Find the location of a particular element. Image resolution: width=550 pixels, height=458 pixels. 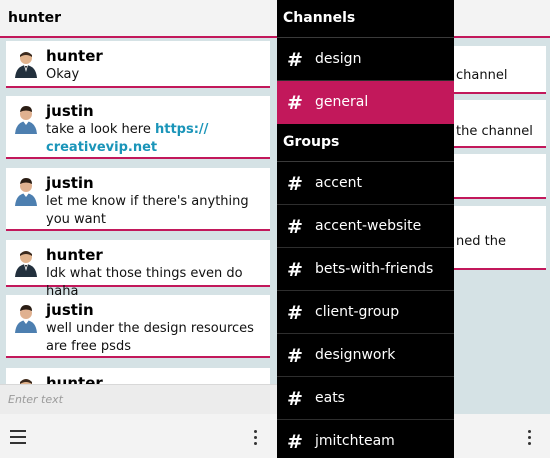

channel-item-general: # general is located at coordinates (365, 102).